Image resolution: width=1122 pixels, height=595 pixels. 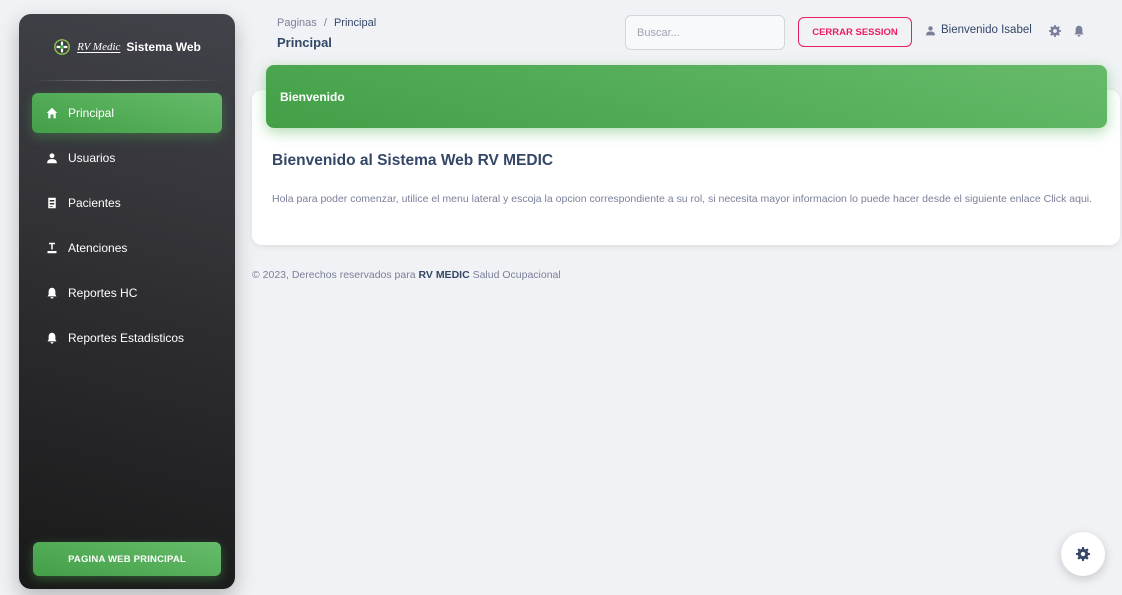 I want to click on sidebar-item-label: Reportes Estadisticos, so click(x=126, y=338).